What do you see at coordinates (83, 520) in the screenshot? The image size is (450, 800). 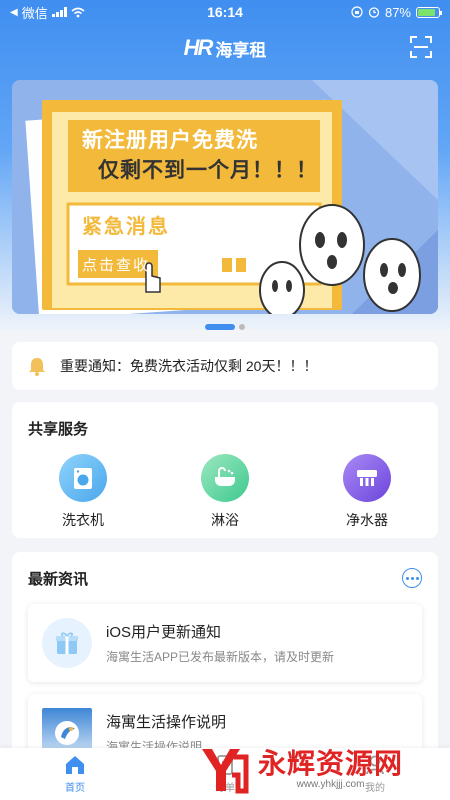 I see `service-label: 洗衣机` at bounding box center [83, 520].